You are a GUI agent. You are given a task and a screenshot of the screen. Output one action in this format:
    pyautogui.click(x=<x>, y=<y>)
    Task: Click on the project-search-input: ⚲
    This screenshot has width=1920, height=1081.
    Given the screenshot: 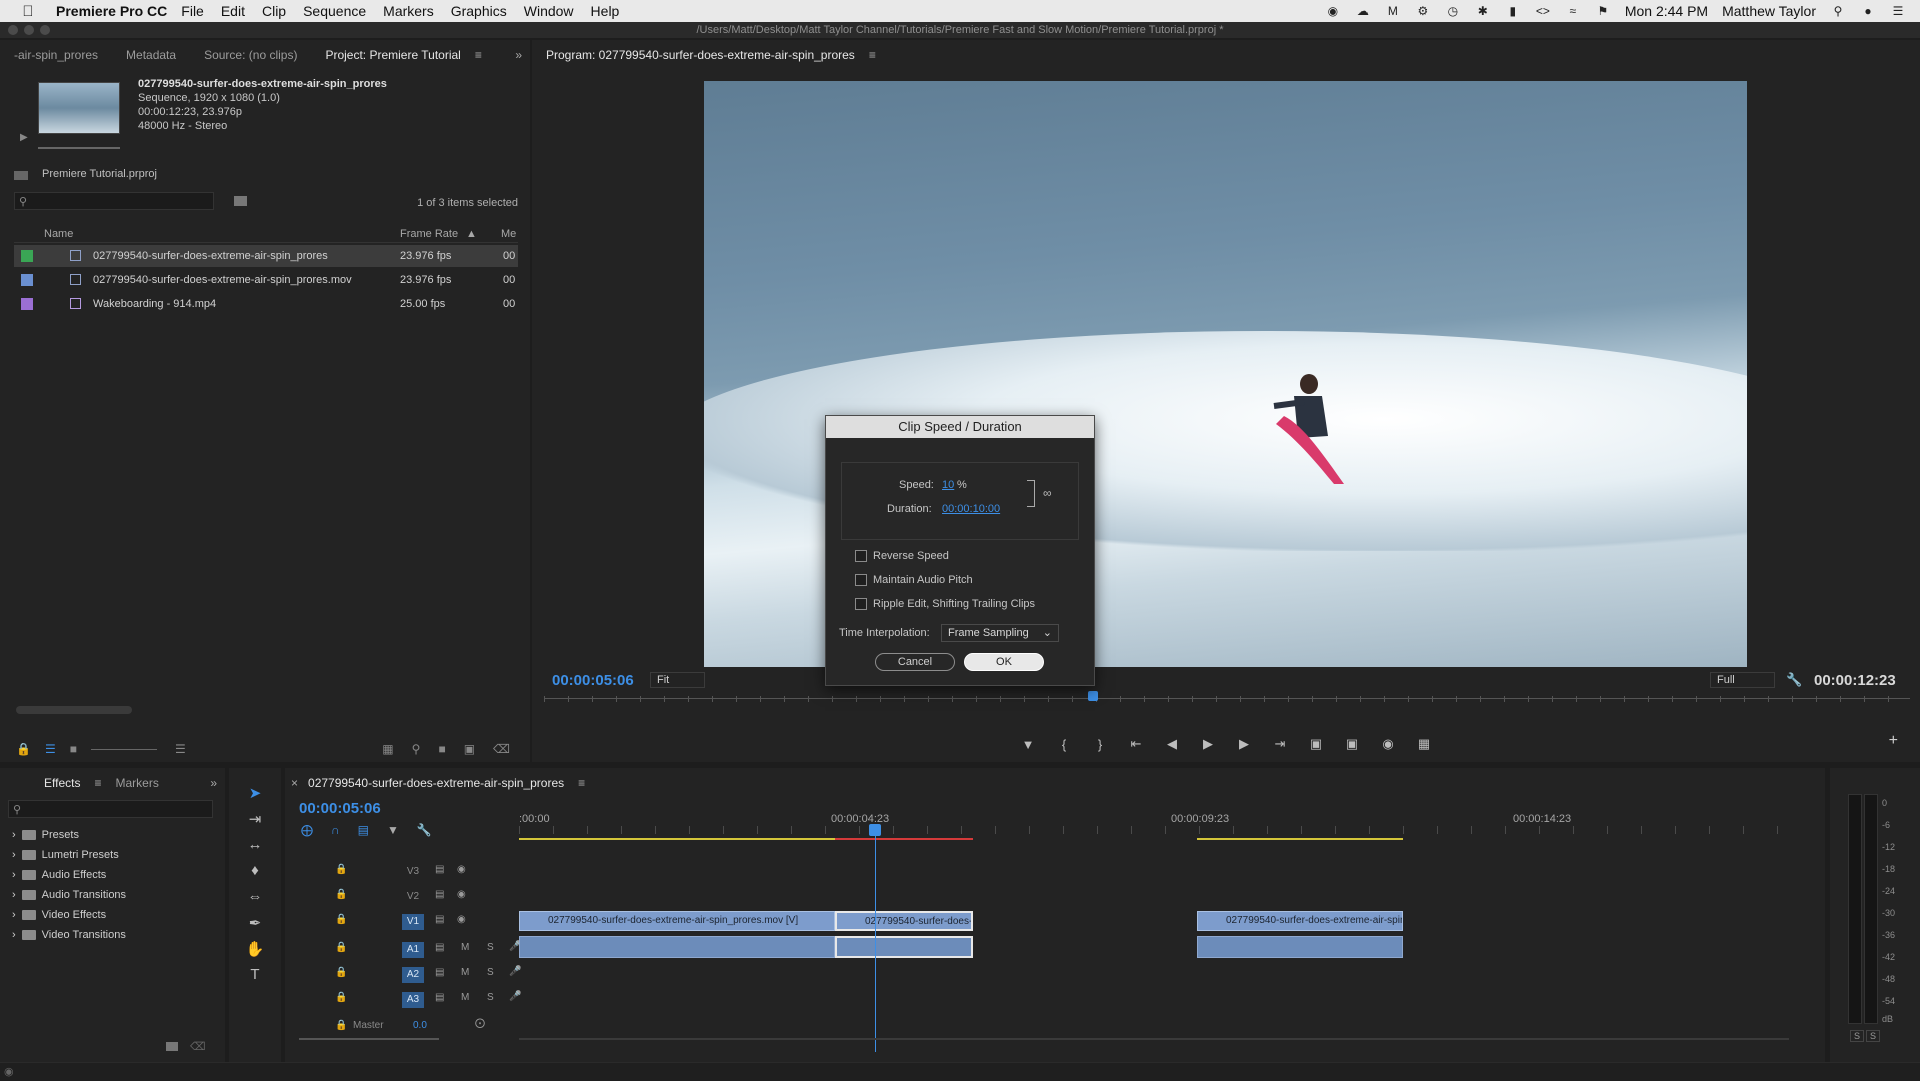 What is the action you would take?
    pyautogui.click(x=114, y=201)
    